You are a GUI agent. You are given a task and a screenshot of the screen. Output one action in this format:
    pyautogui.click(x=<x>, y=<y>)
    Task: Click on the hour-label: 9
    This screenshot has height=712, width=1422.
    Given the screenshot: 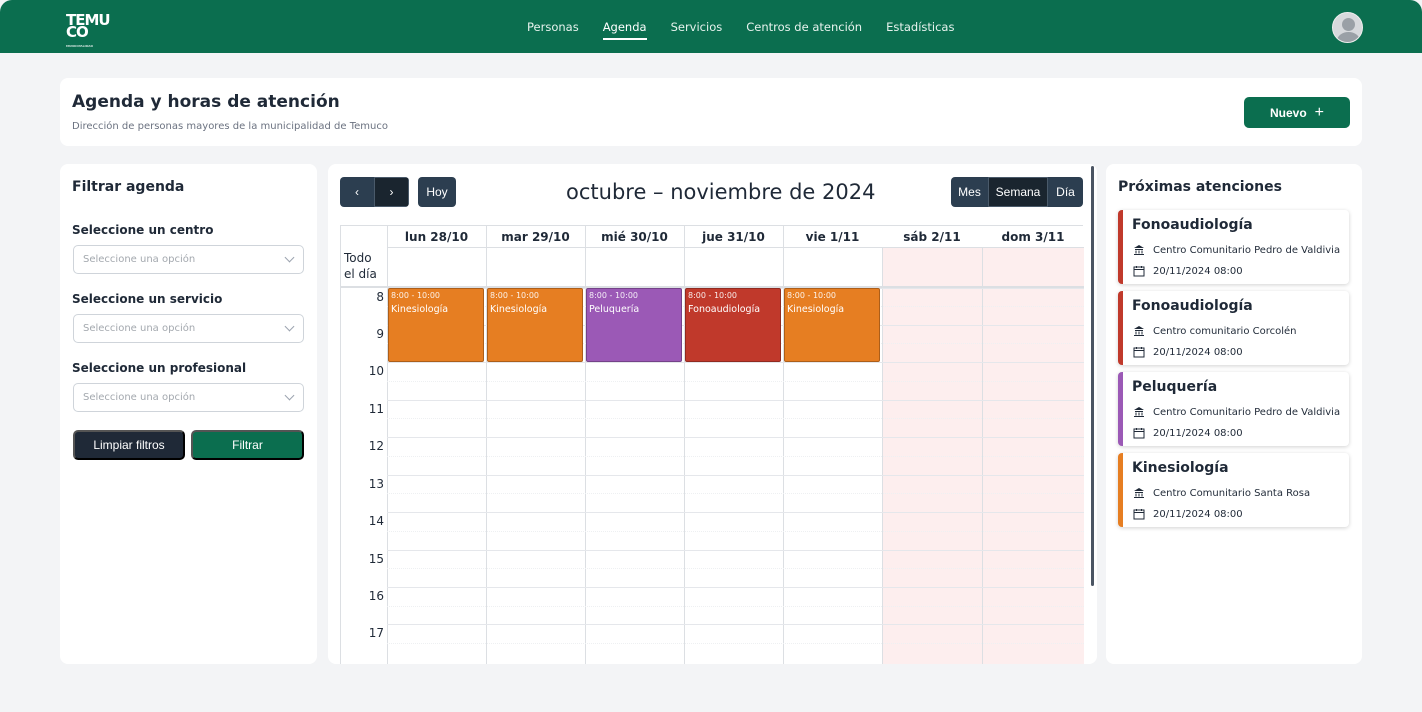 What is the action you would take?
    pyautogui.click(x=380, y=334)
    